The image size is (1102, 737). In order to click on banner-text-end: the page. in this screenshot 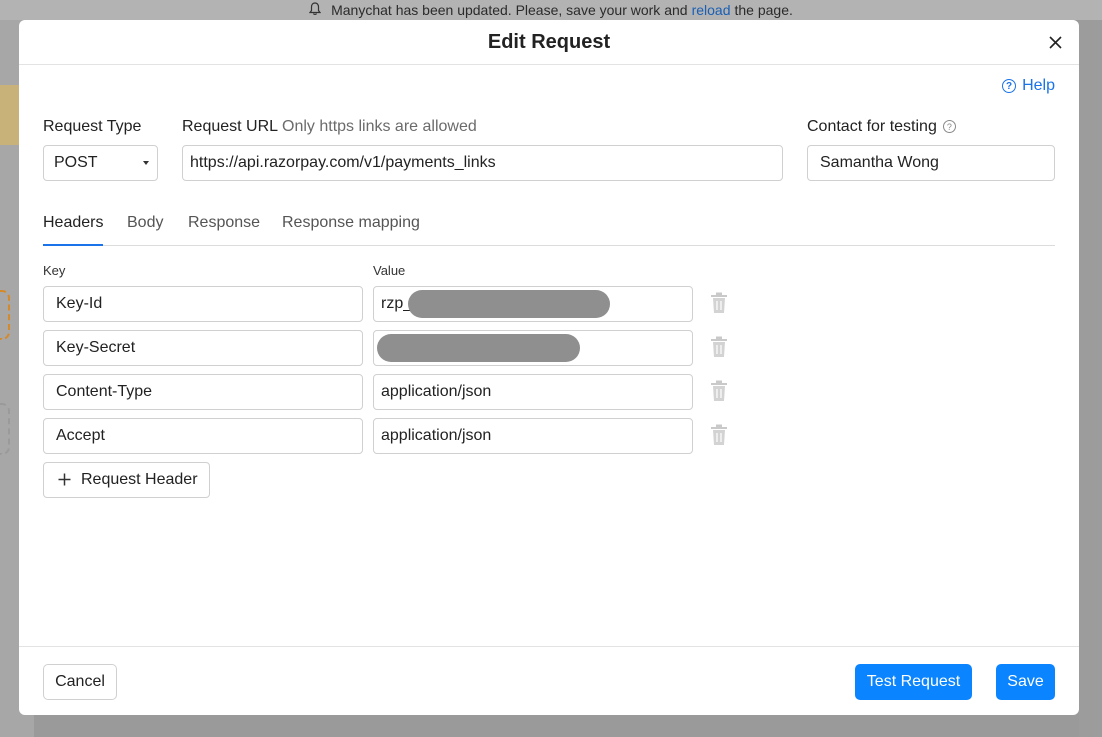, I will do `click(763, 10)`.